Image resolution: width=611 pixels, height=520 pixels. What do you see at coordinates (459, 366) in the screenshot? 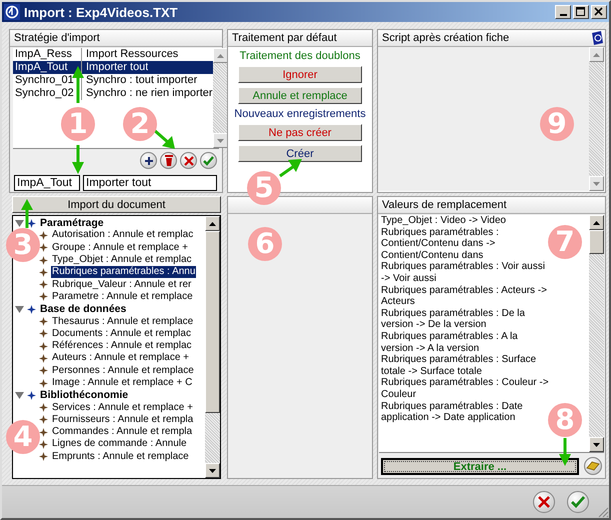
I see `replacement-value: Rubriques paramétrables : Surface totale -> Surface totale` at bounding box center [459, 366].